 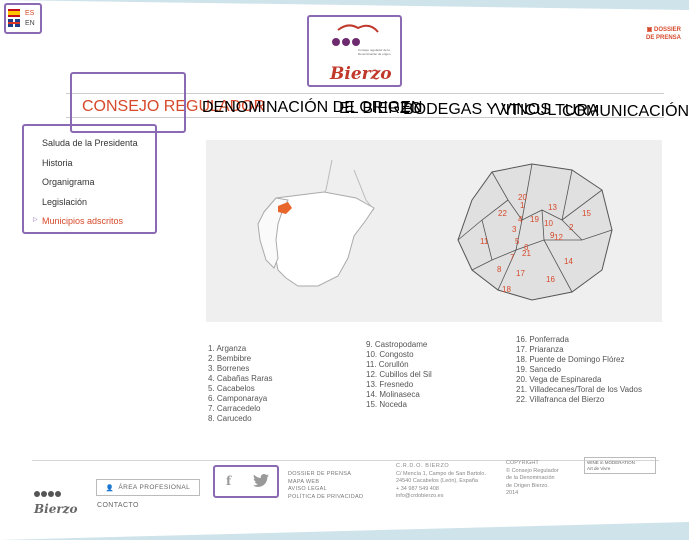 I want to click on list-item: 6. Camponaraya, so click(x=238, y=398).